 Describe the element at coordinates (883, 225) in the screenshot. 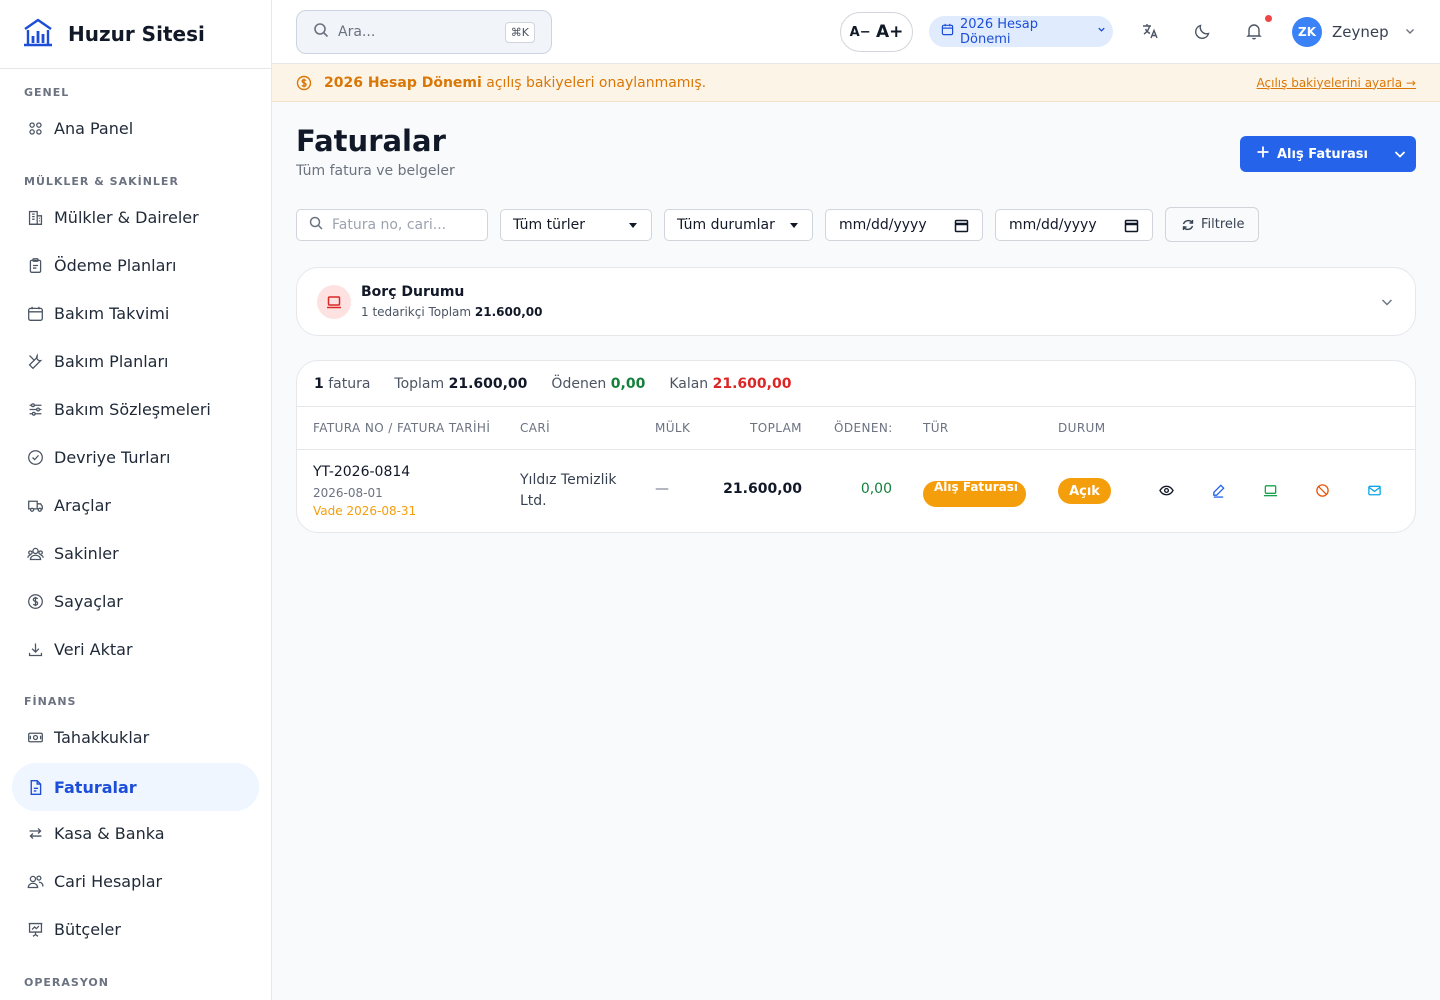

I see `date-from-value: mm/dd/yyyy` at that location.